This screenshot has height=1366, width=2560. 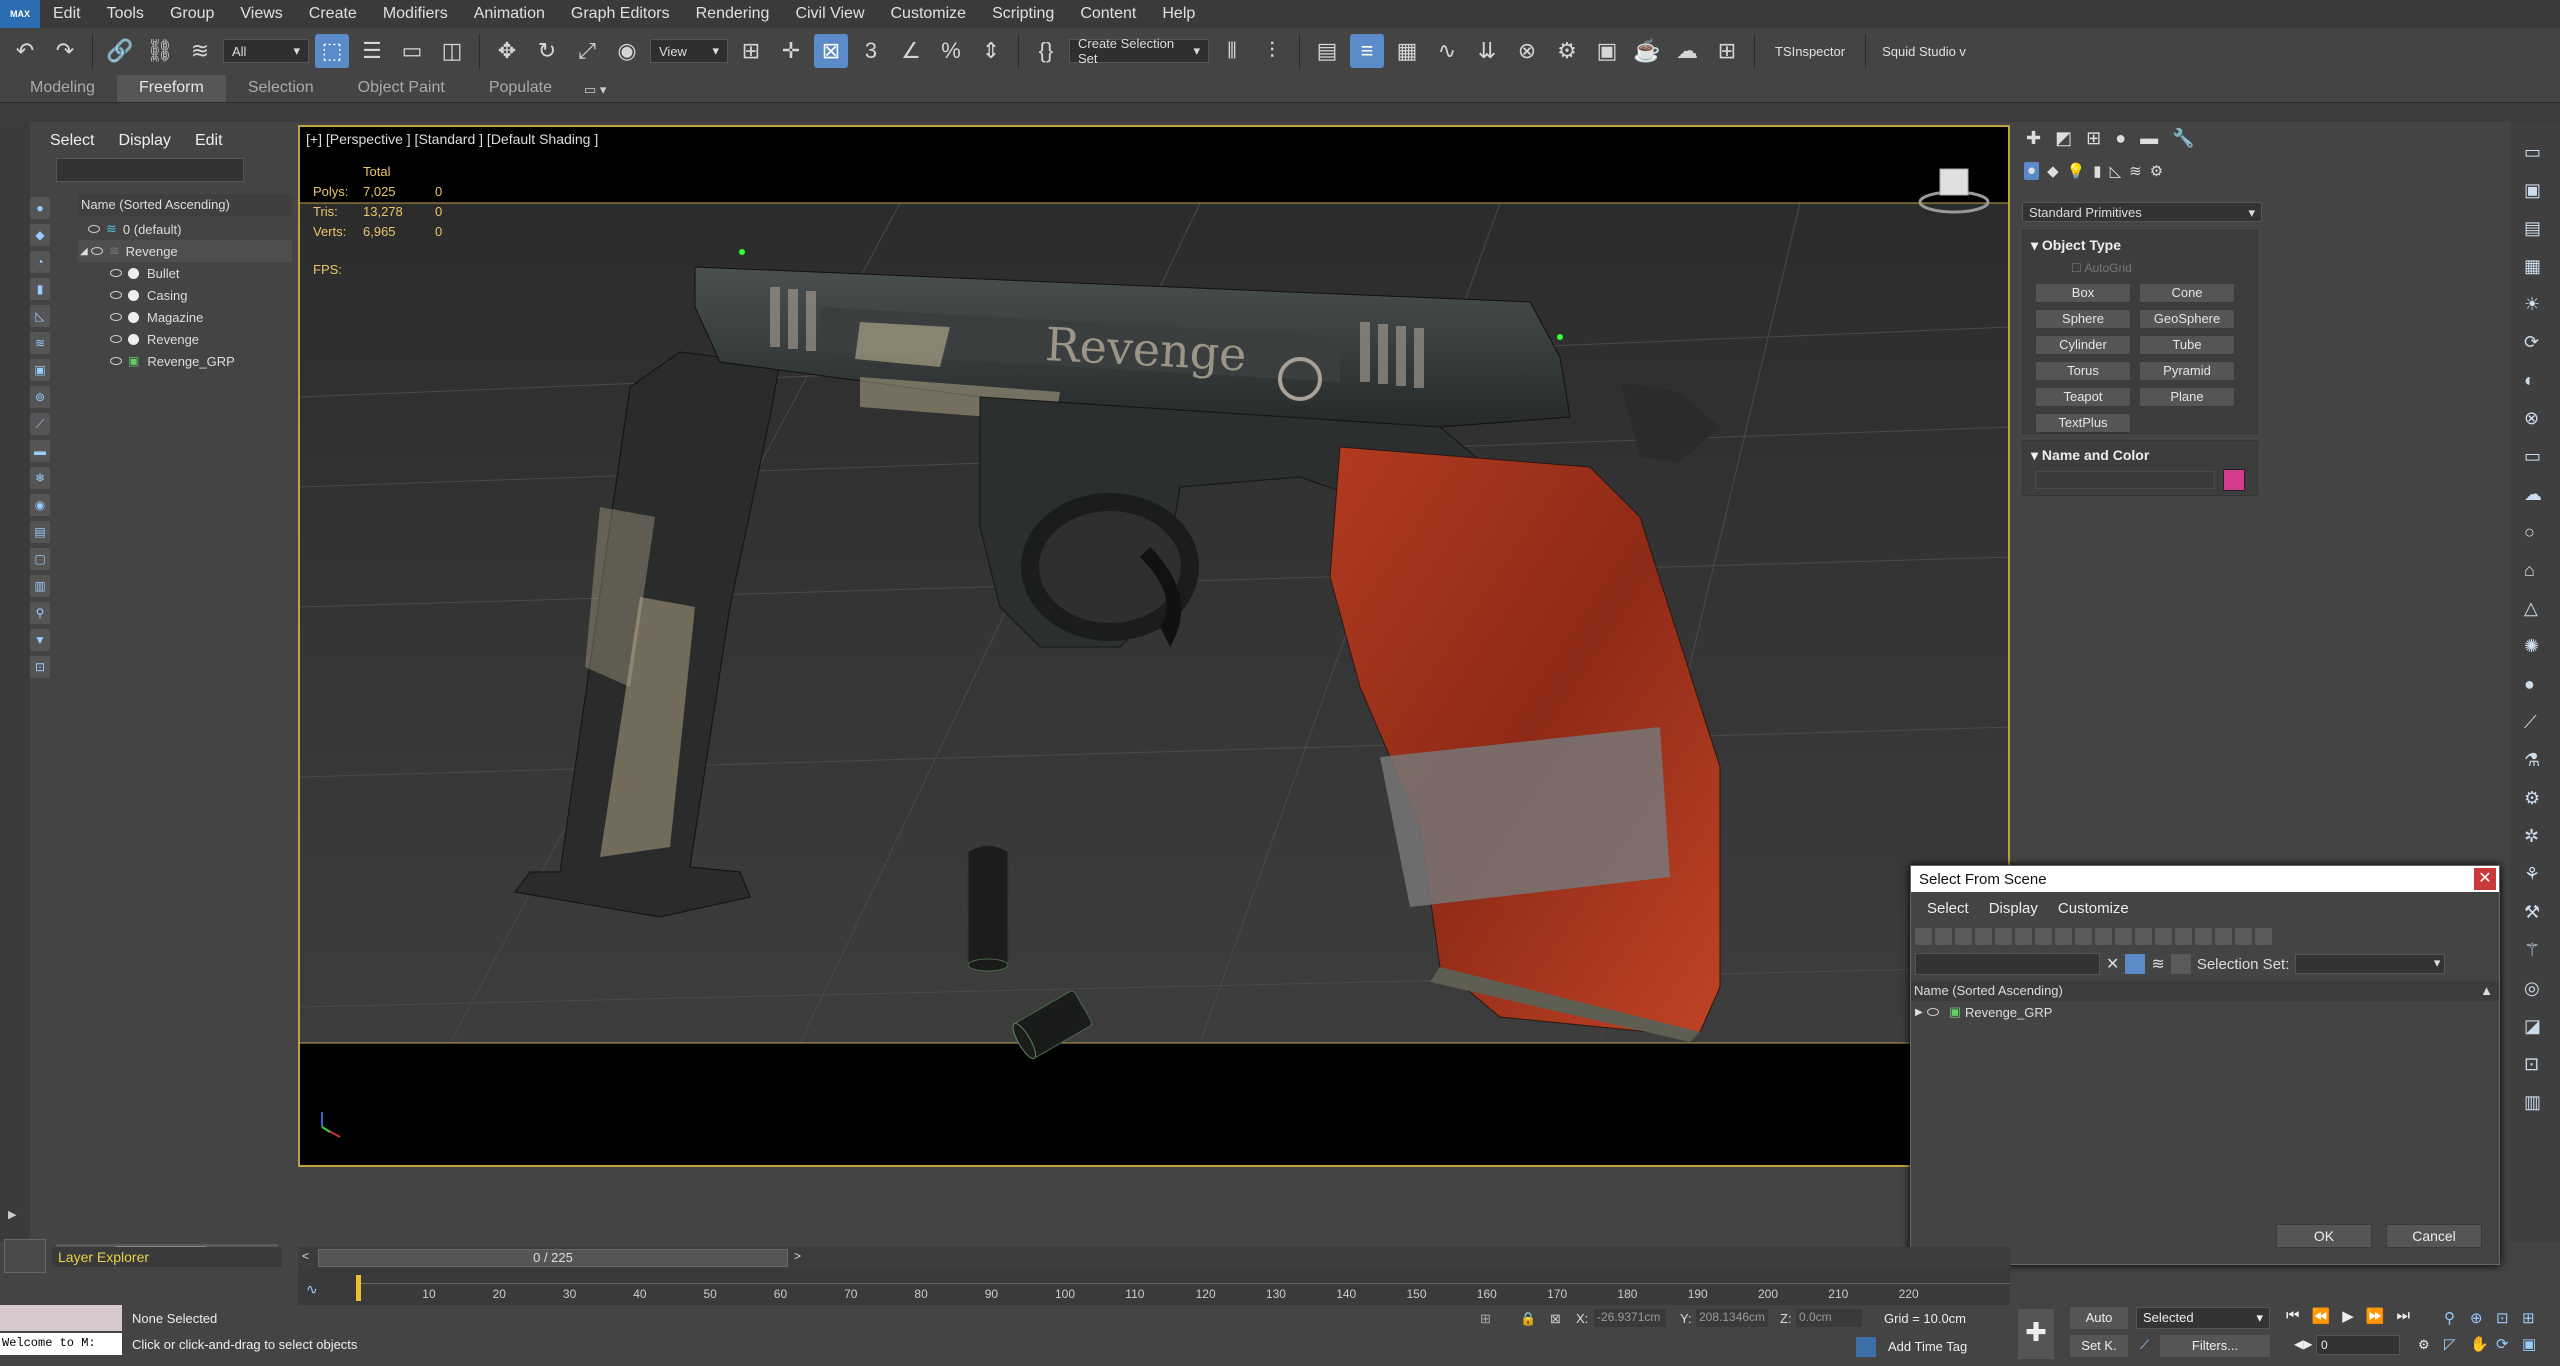 I want to click on key-mode-toggle-icon: ◀▶, so click(x=2303, y=1344).